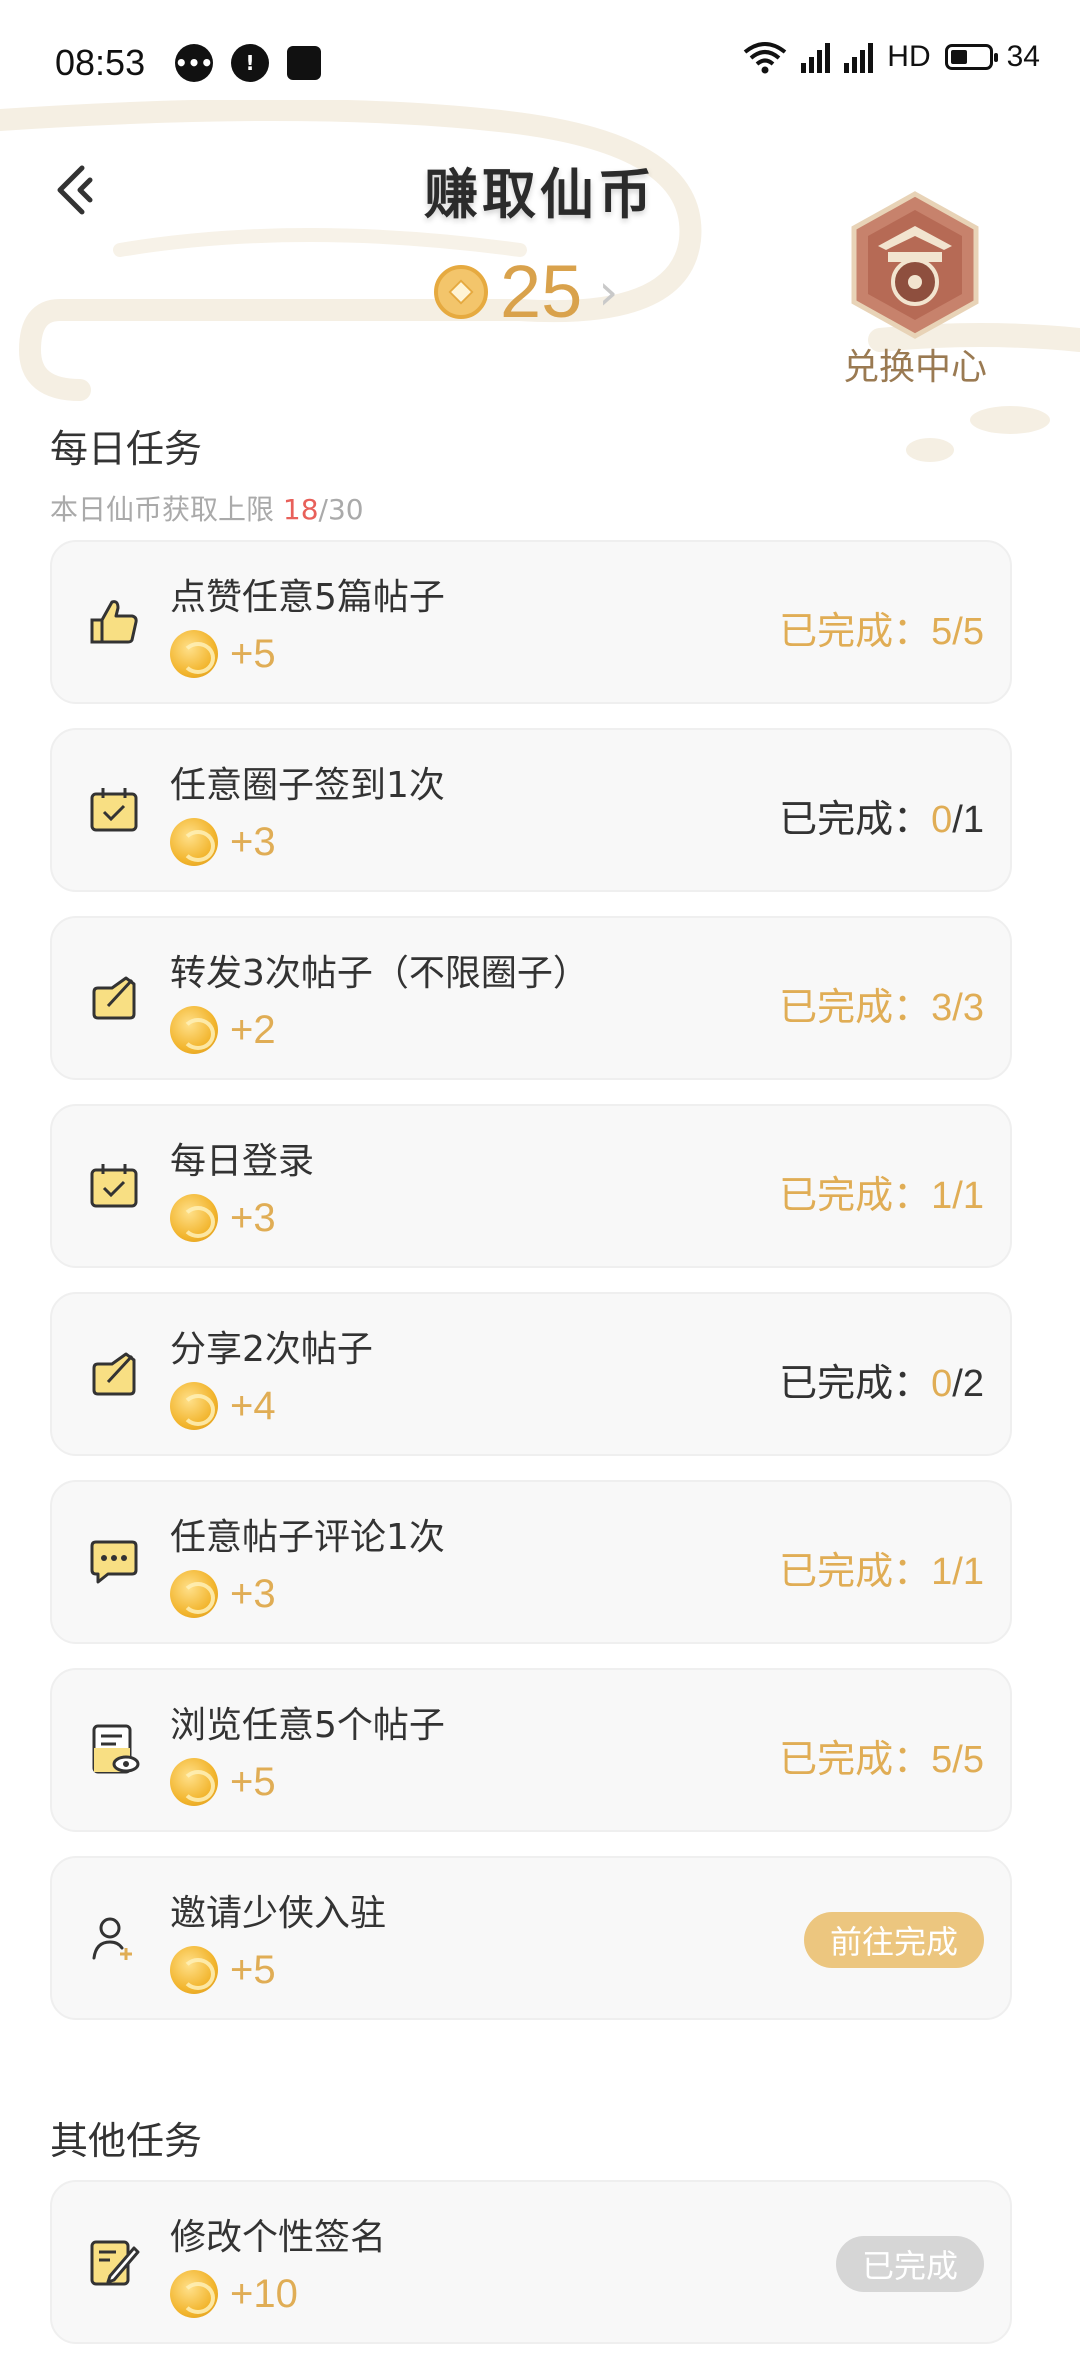 The image size is (1080, 2375). Describe the element at coordinates (971, 57) in the screenshot. I see `battery-icon` at that location.